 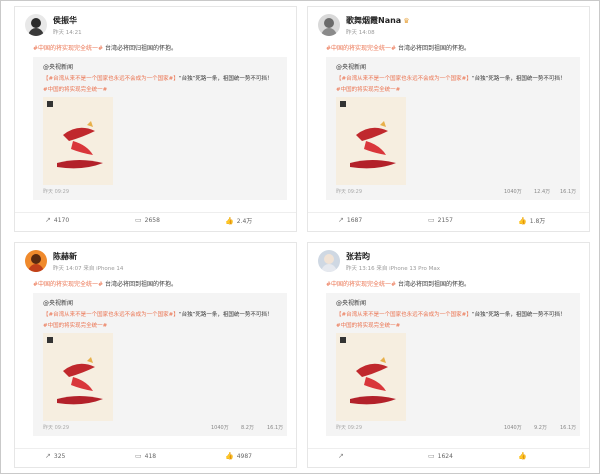 What do you see at coordinates (374, 20) in the screenshot?
I see `username-text: 歌舞烟霞Nana` at bounding box center [374, 20].